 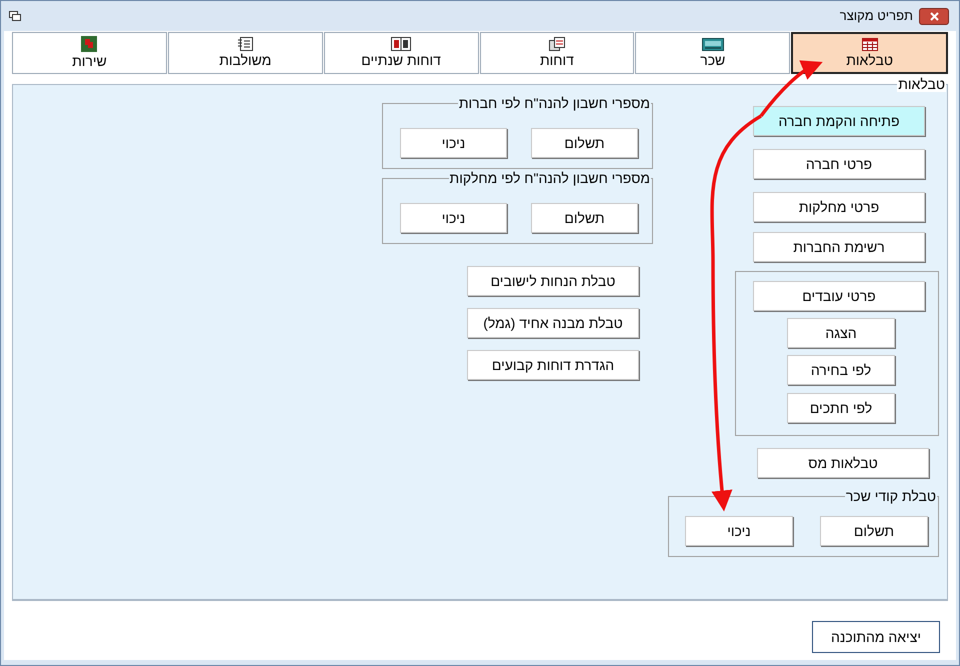 What do you see at coordinates (841, 370) in the screenshot?
I see `menu-button: לפי בחירה` at bounding box center [841, 370].